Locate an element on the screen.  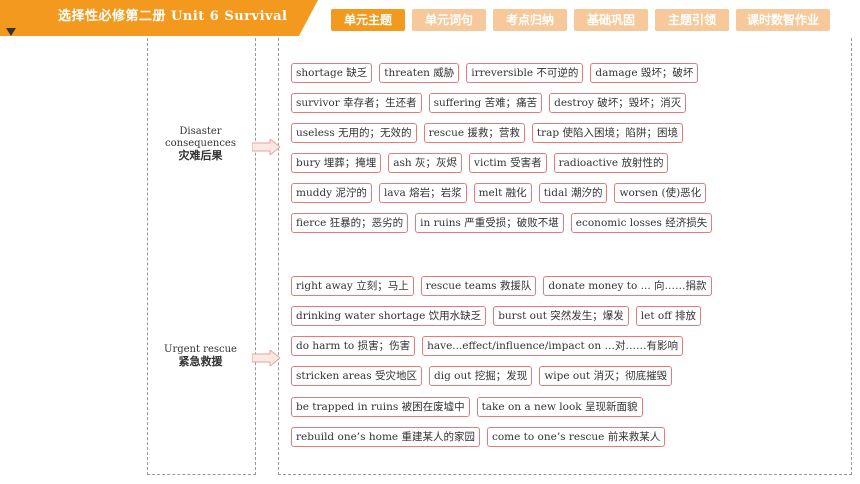
tab-homework: 课时数智作业 is located at coordinates (783, 20).